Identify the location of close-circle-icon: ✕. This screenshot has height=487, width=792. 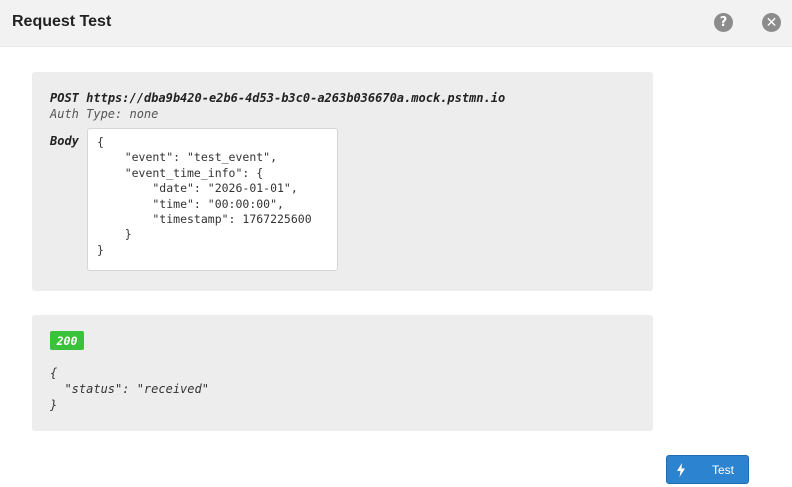
(771, 22).